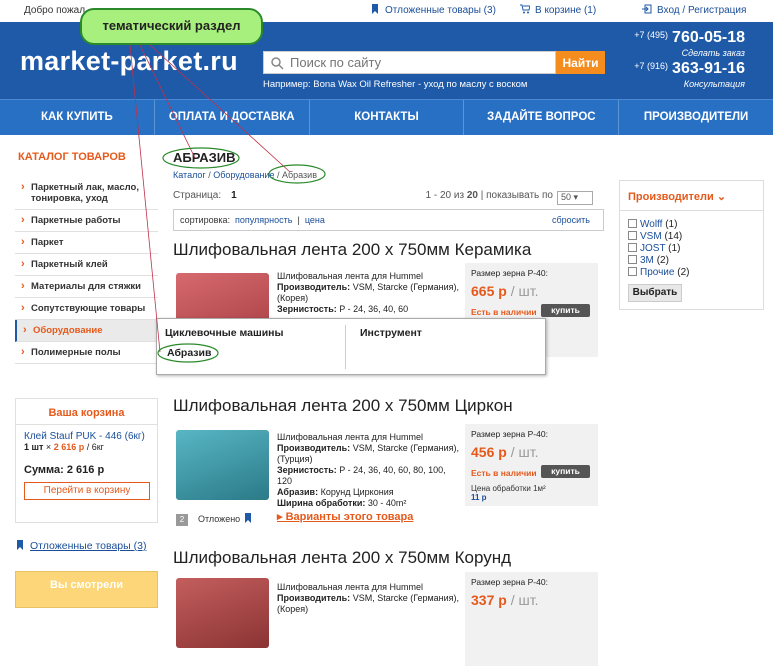  What do you see at coordinates (508, 493) in the screenshot?
I see `processing-price: Цена обработки 1м² 11 р` at bounding box center [508, 493].